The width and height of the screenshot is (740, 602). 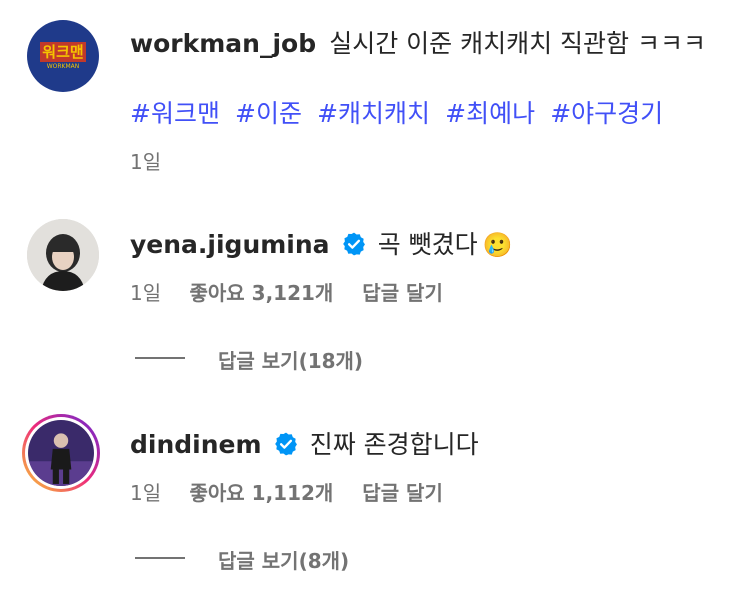 I want to click on comment-meta-row: 1일 좋아요 1,112개 답글 달기, so click(x=286, y=491).